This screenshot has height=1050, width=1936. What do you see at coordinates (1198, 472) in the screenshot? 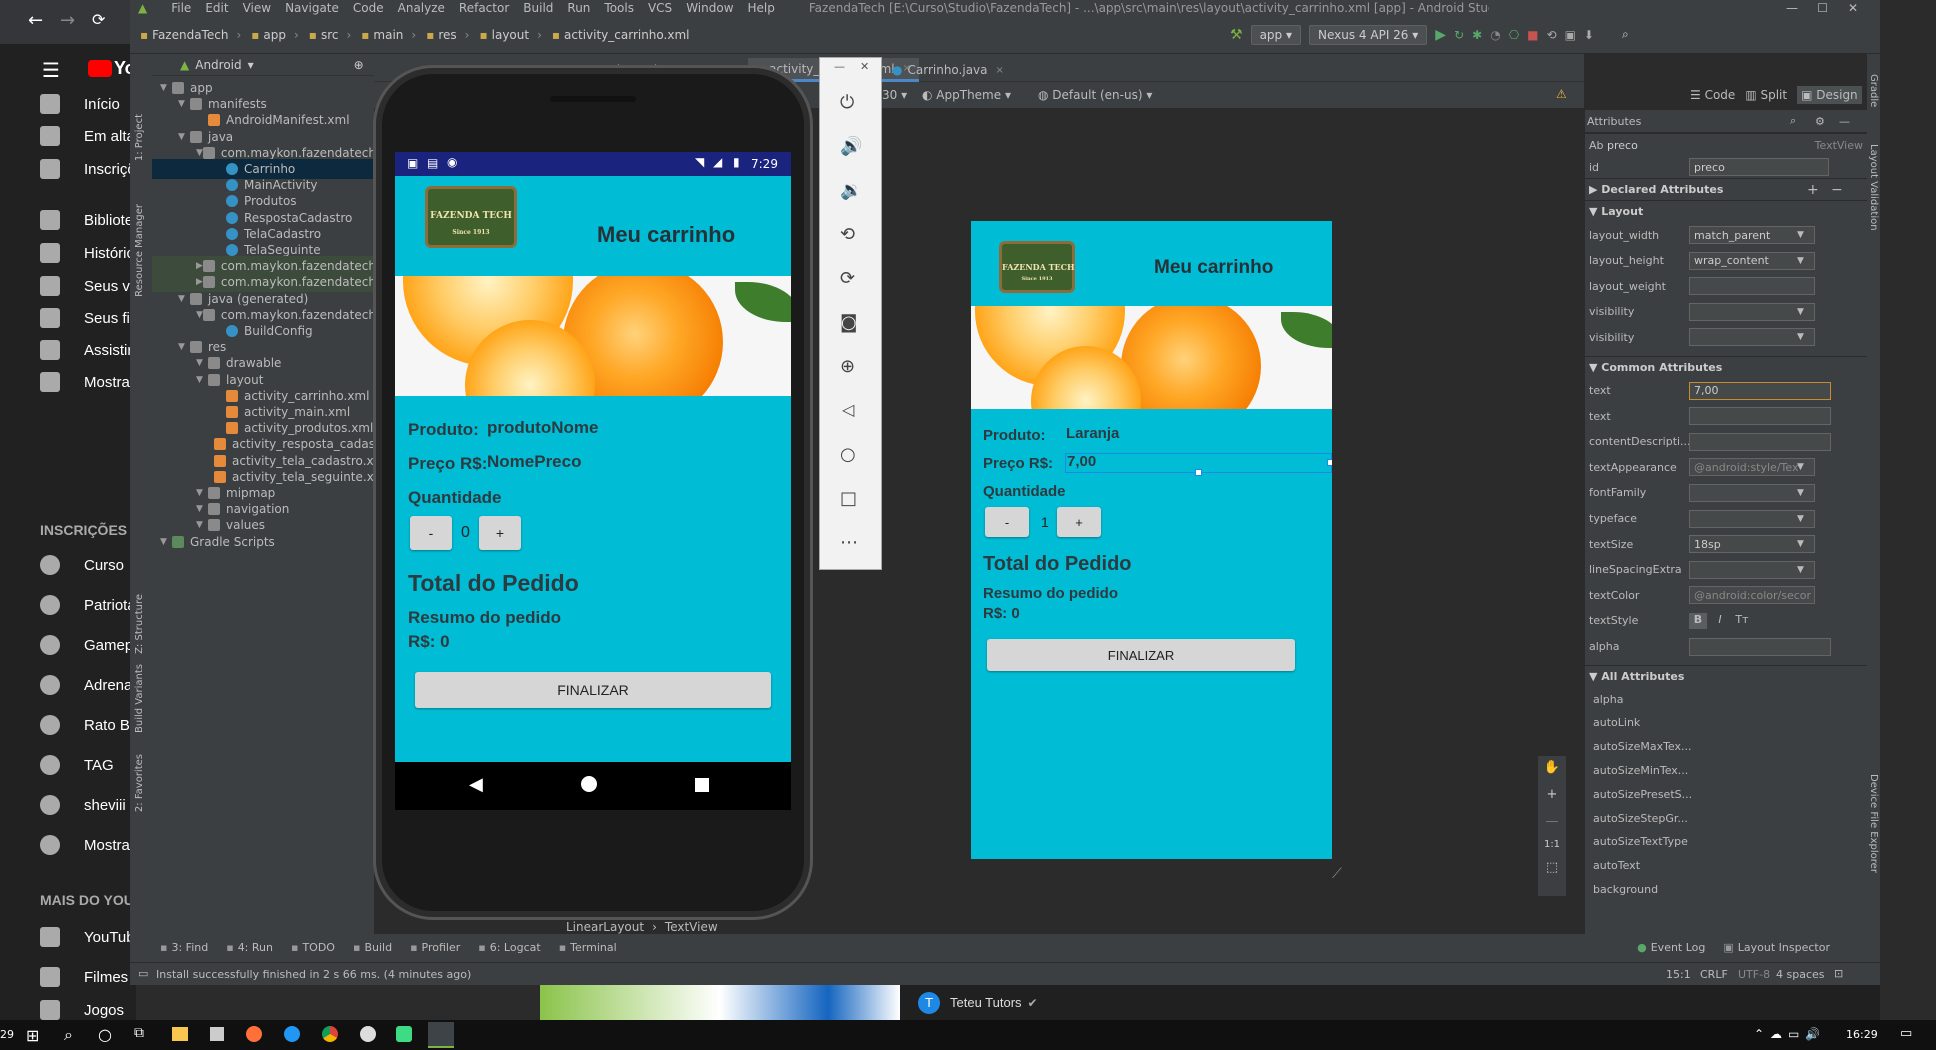
I see `selection-handle` at bounding box center [1198, 472].